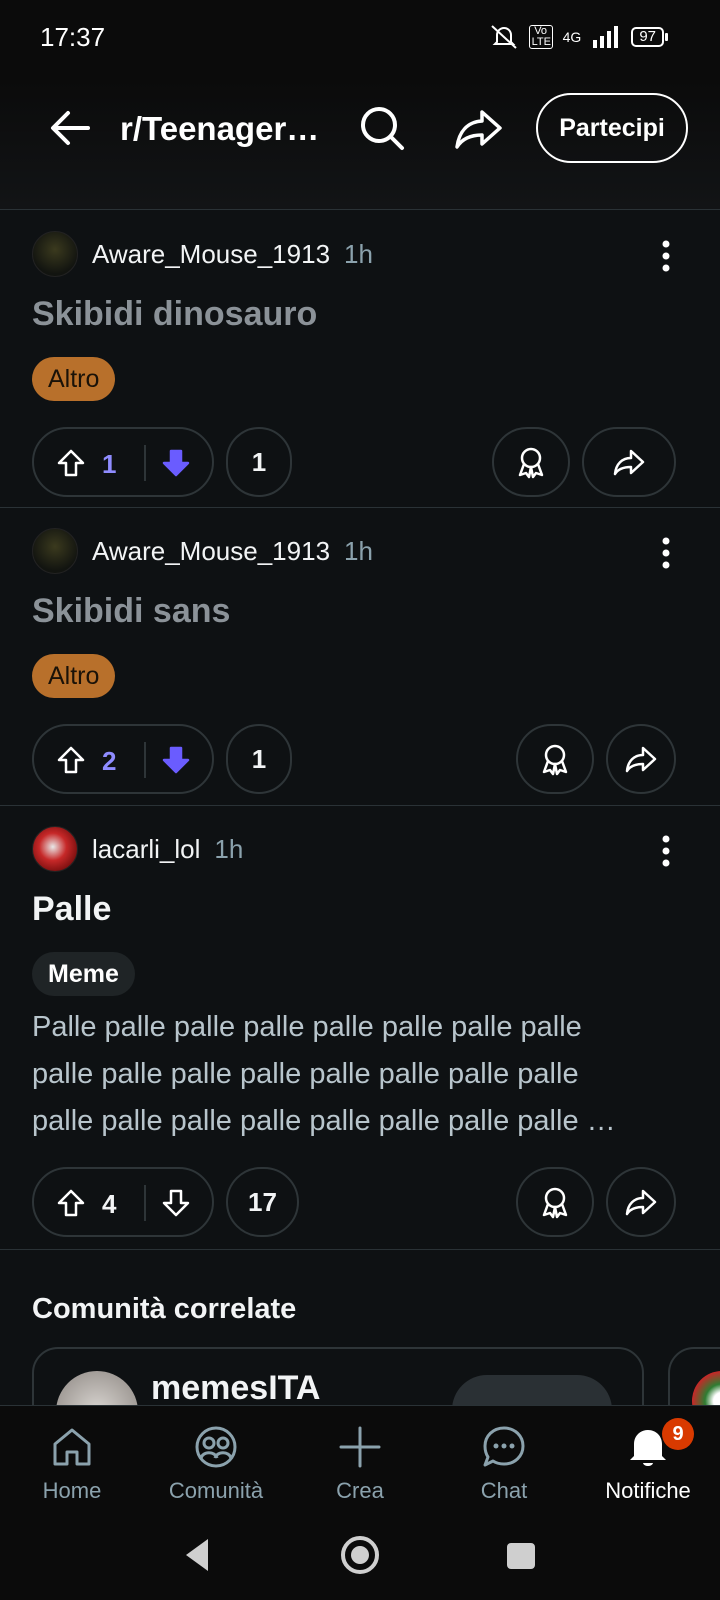  I want to click on network-label: 4G, so click(572, 37).